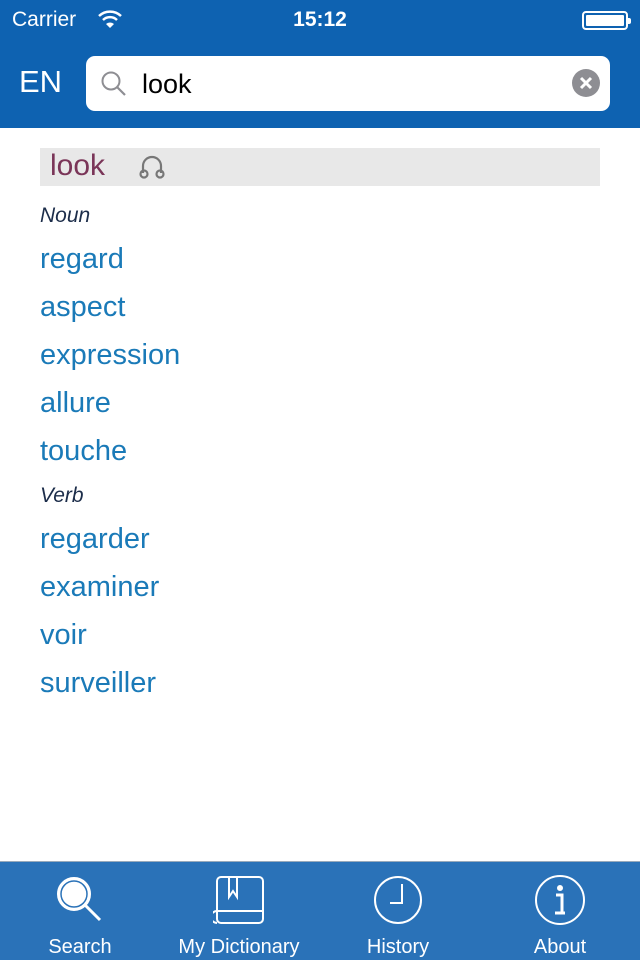 The width and height of the screenshot is (640, 961). What do you see at coordinates (62, 495) in the screenshot?
I see `part-of-speech: Verb` at bounding box center [62, 495].